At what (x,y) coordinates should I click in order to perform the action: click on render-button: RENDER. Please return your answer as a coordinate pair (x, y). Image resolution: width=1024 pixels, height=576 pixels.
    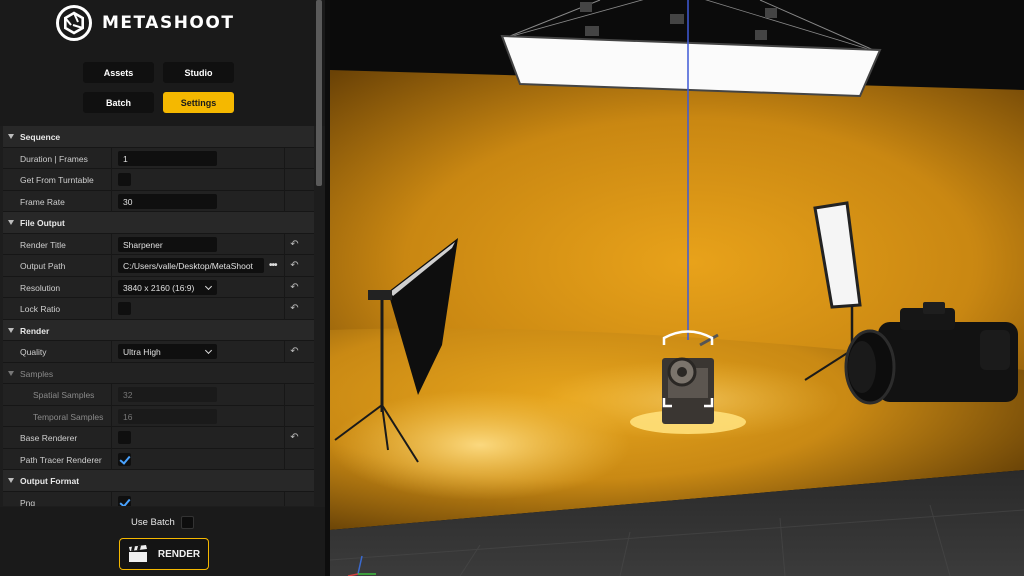
    Looking at the image, I should click on (164, 554).